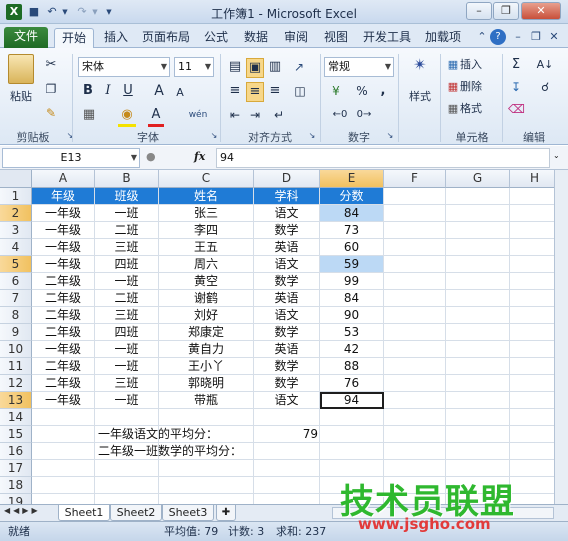  What do you see at coordinates (535, 213) in the screenshot?
I see `cell-h2` at bounding box center [535, 213].